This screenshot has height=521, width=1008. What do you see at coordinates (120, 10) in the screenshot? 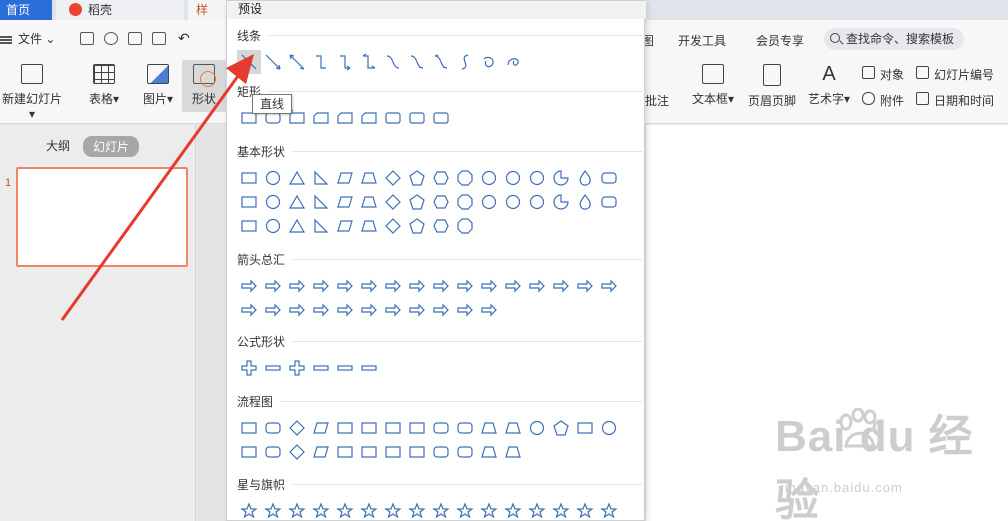
I see `tab-docer: 稻壳` at bounding box center [120, 10].